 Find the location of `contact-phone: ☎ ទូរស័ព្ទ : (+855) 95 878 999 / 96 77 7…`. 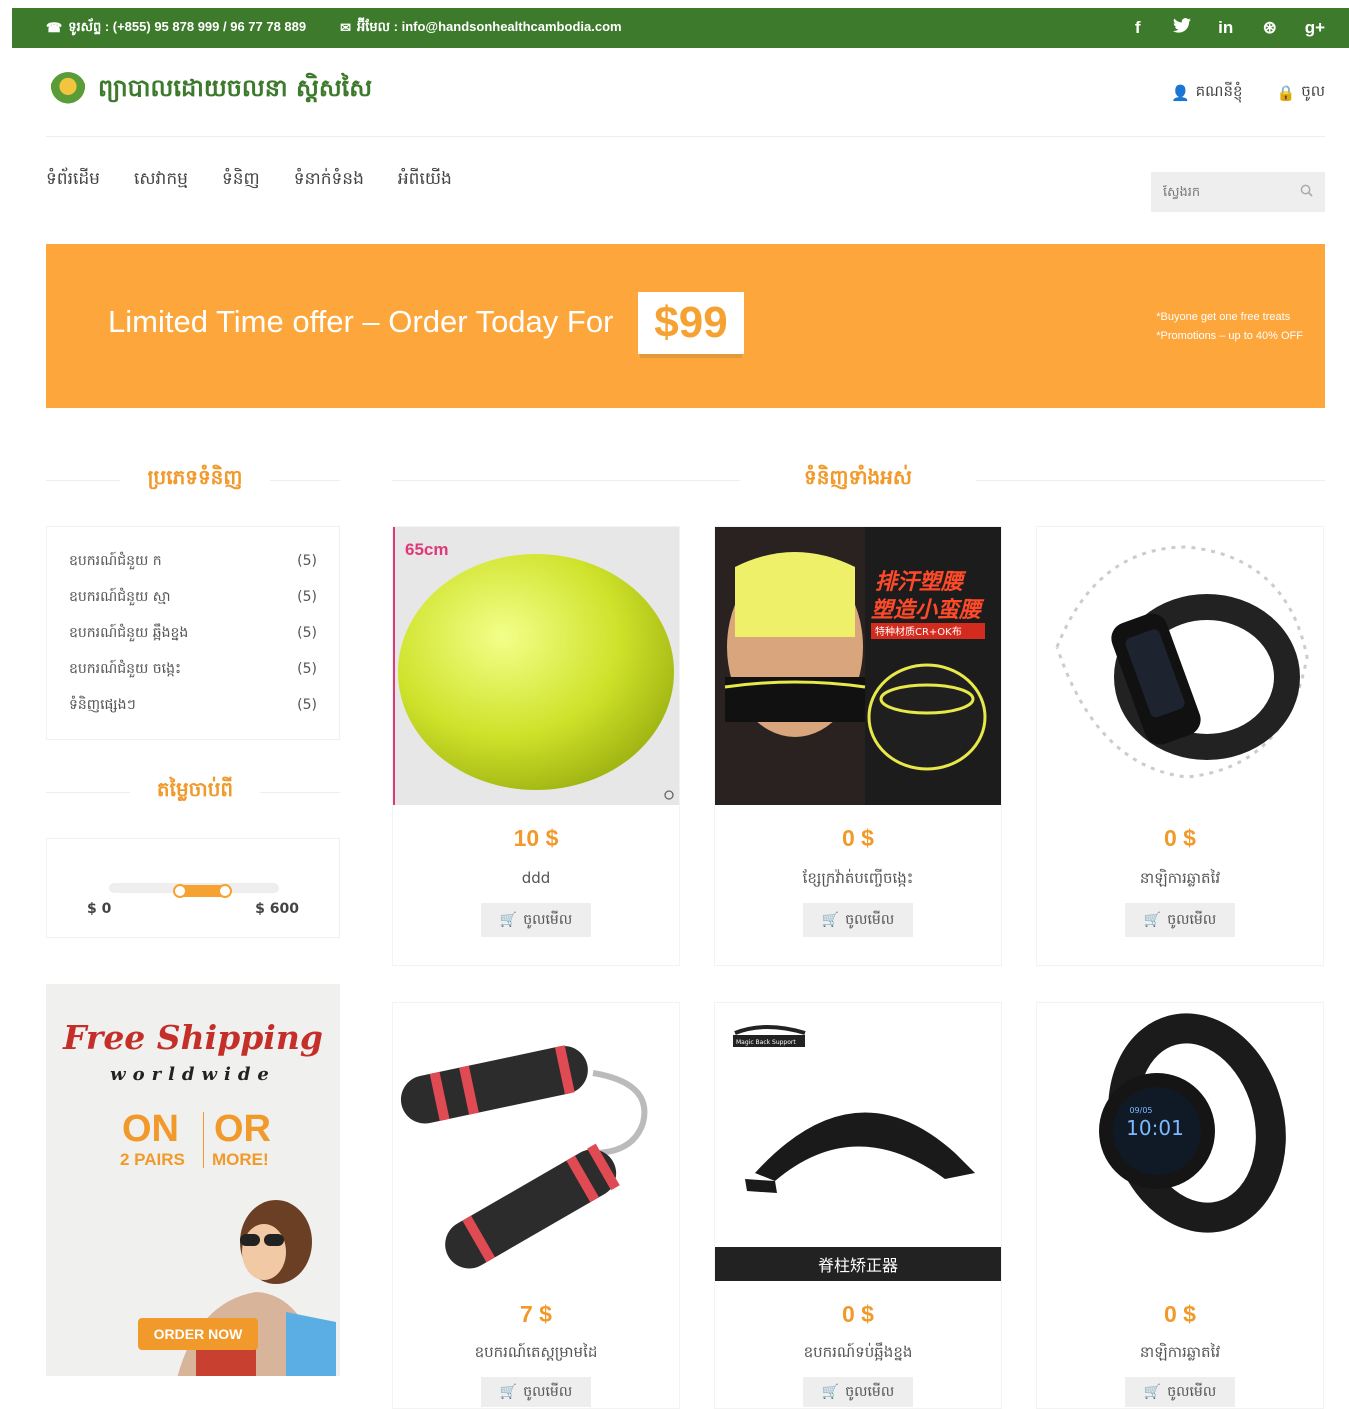

contact-phone: ☎ ទូរស័ព្ទ : (+855) 95 878 999 / 96 77 7… is located at coordinates (176, 28).